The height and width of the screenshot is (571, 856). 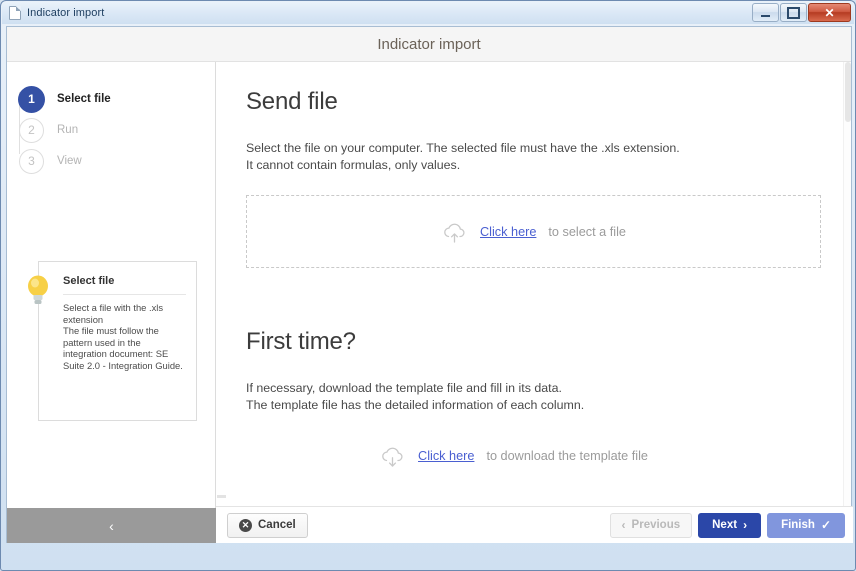 What do you see at coordinates (454, 233) in the screenshot?
I see `cloud-upload-icon` at bounding box center [454, 233].